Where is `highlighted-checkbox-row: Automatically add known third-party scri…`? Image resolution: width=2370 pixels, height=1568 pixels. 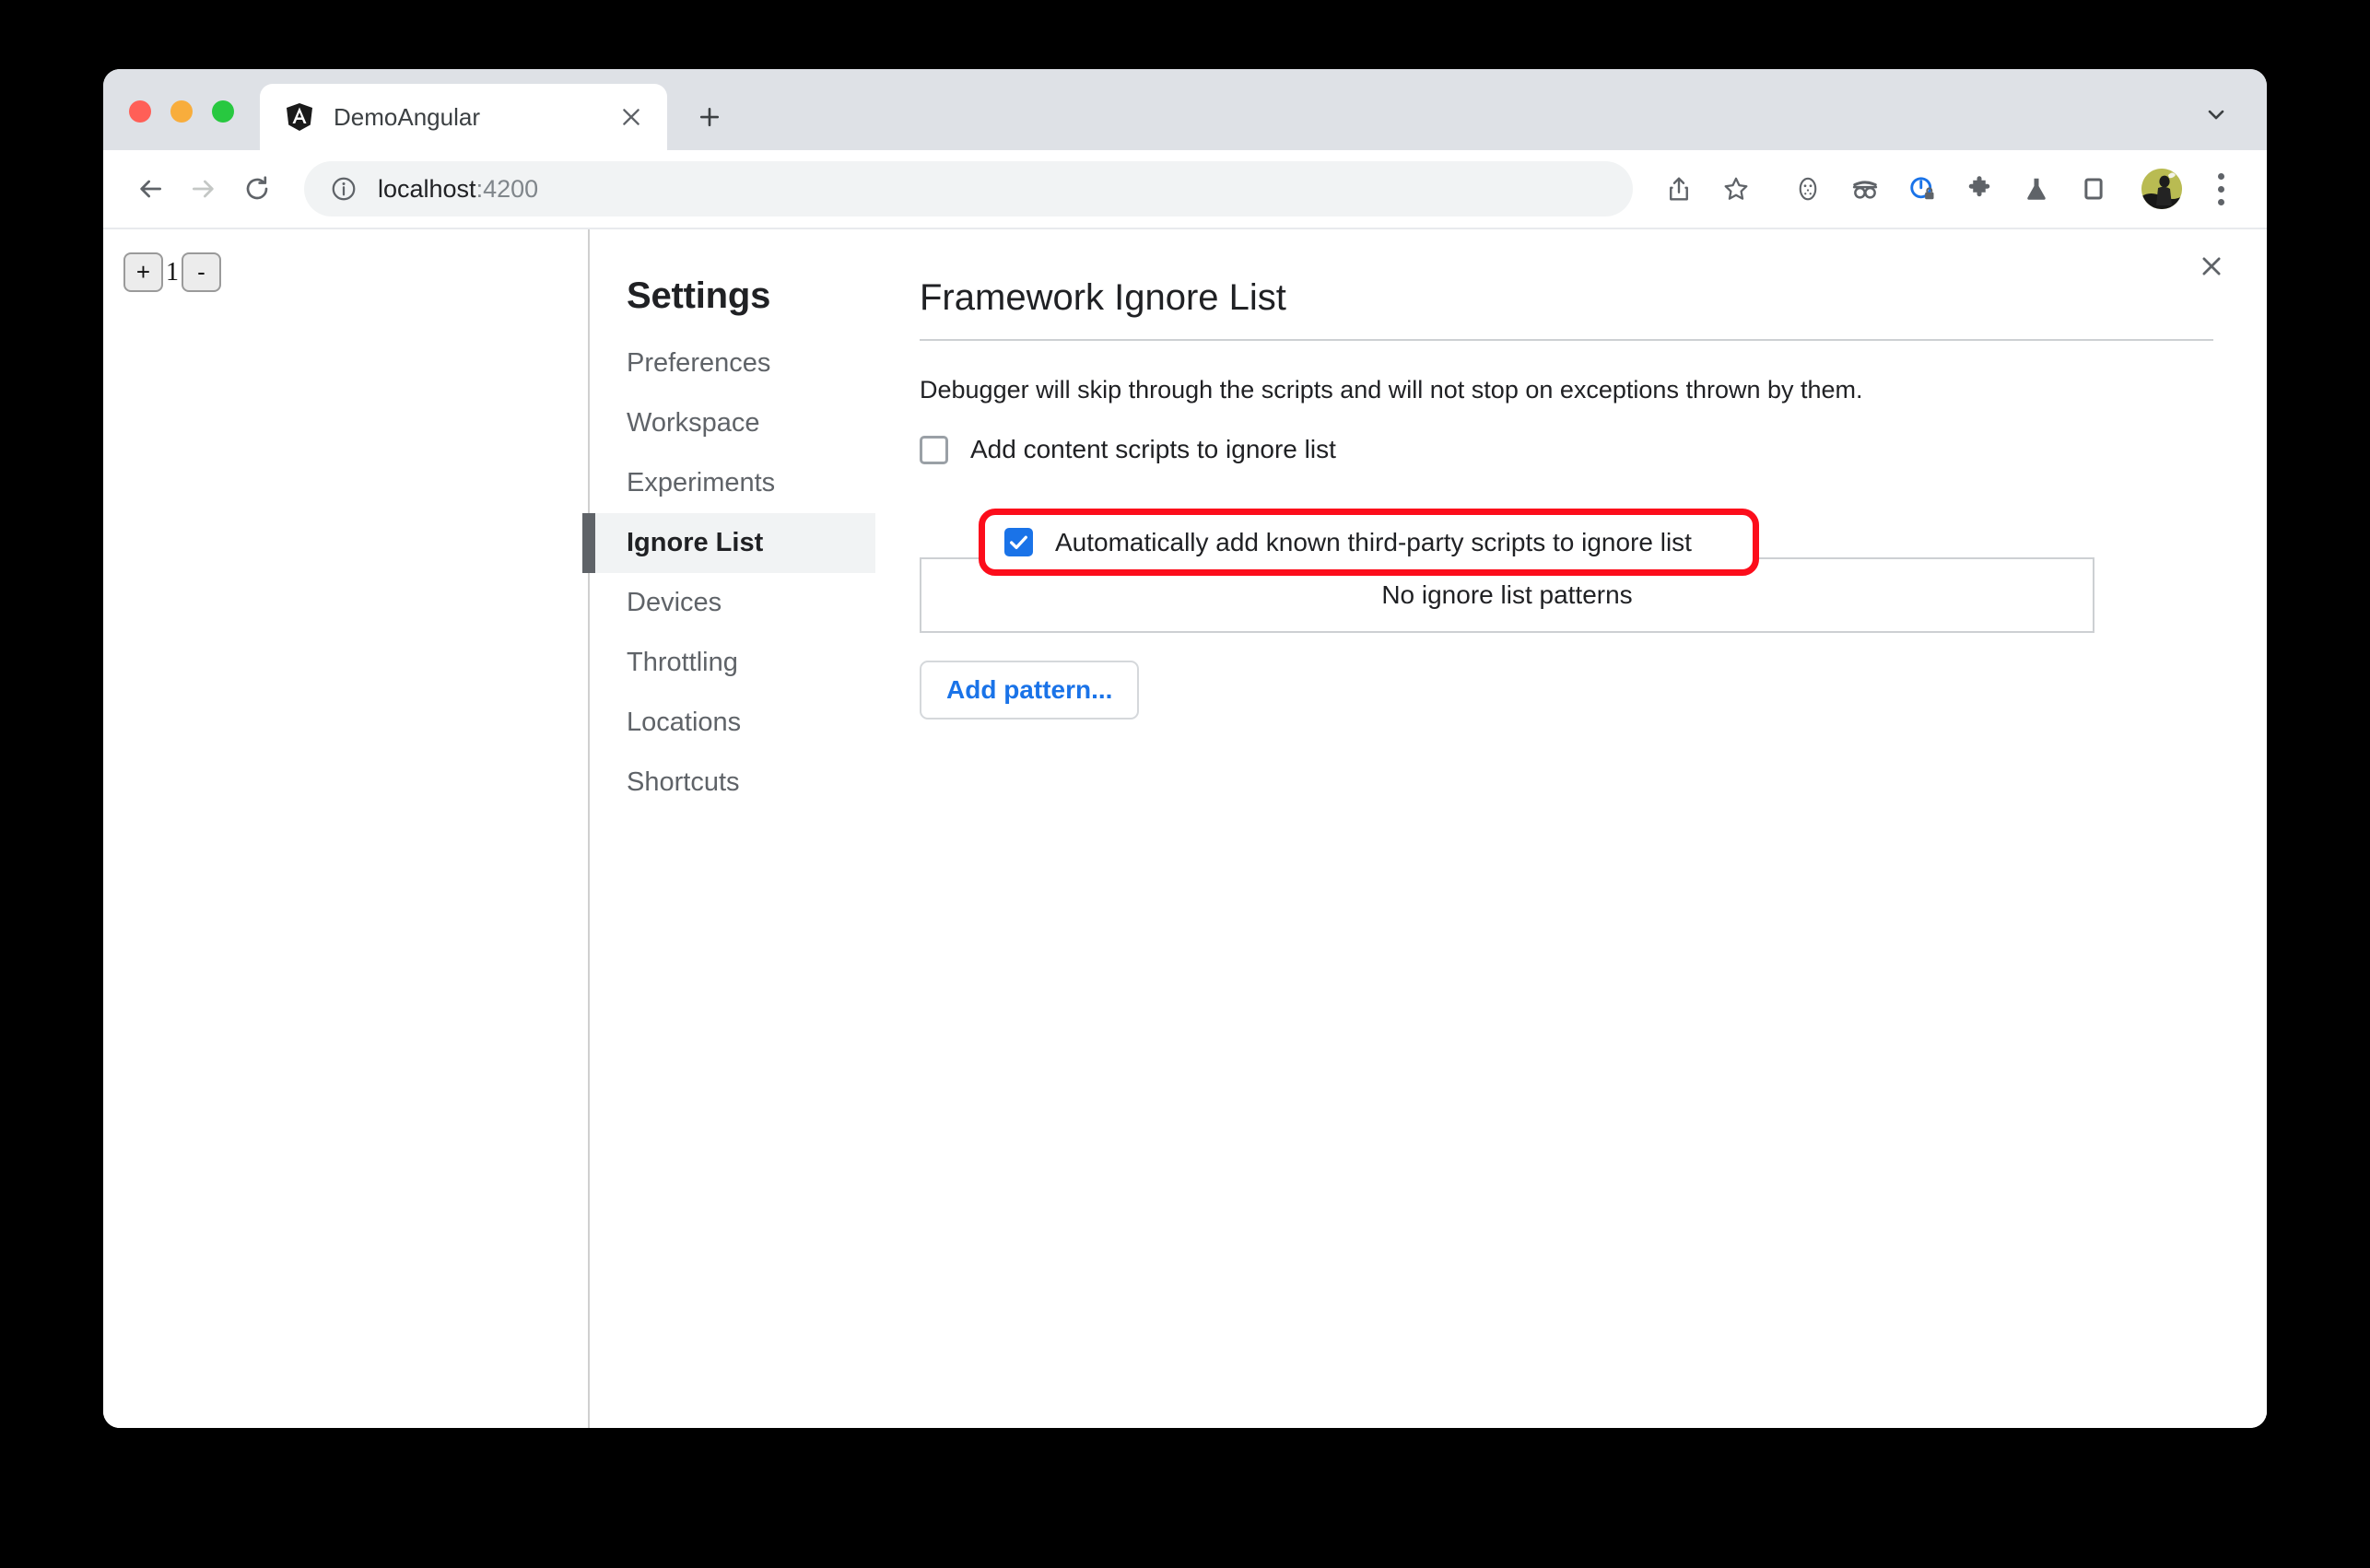 highlighted-checkbox-row: Automatically add known third-party scri… is located at coordinates (1369, 542).